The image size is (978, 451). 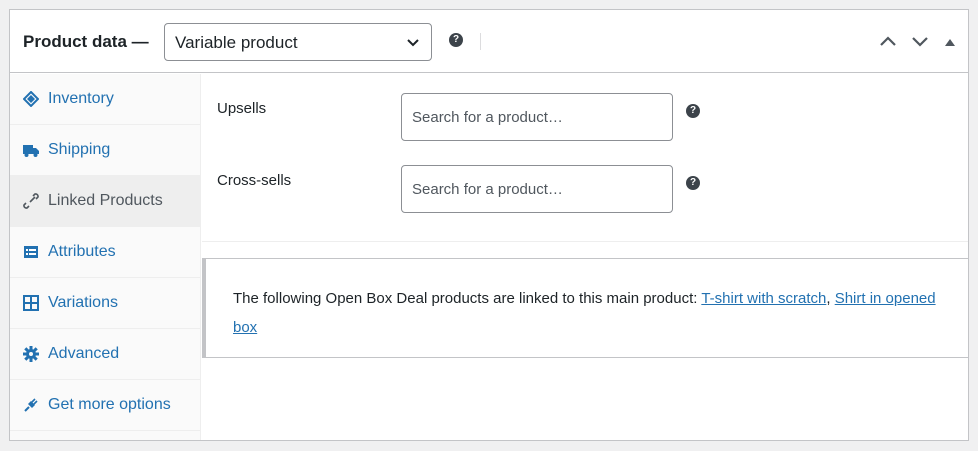 I want to click on product-data-header: Product data — Variable product ?, so click(x=489, y=41).